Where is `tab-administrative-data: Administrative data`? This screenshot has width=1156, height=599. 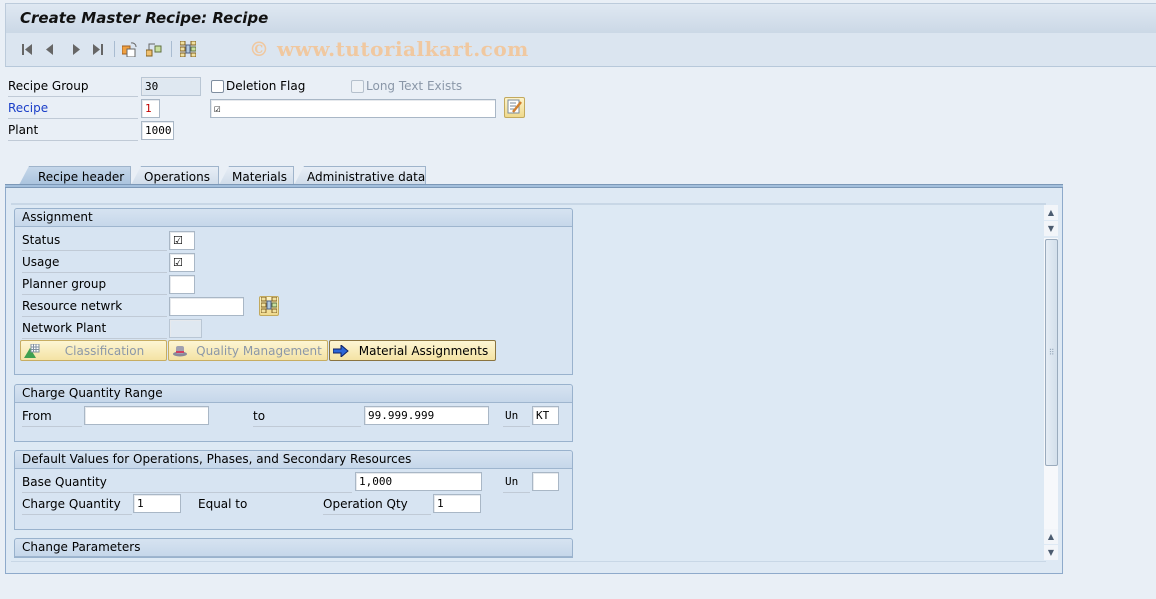
tab-administrative-data: Administrative data is located at coordinates (360, 175).